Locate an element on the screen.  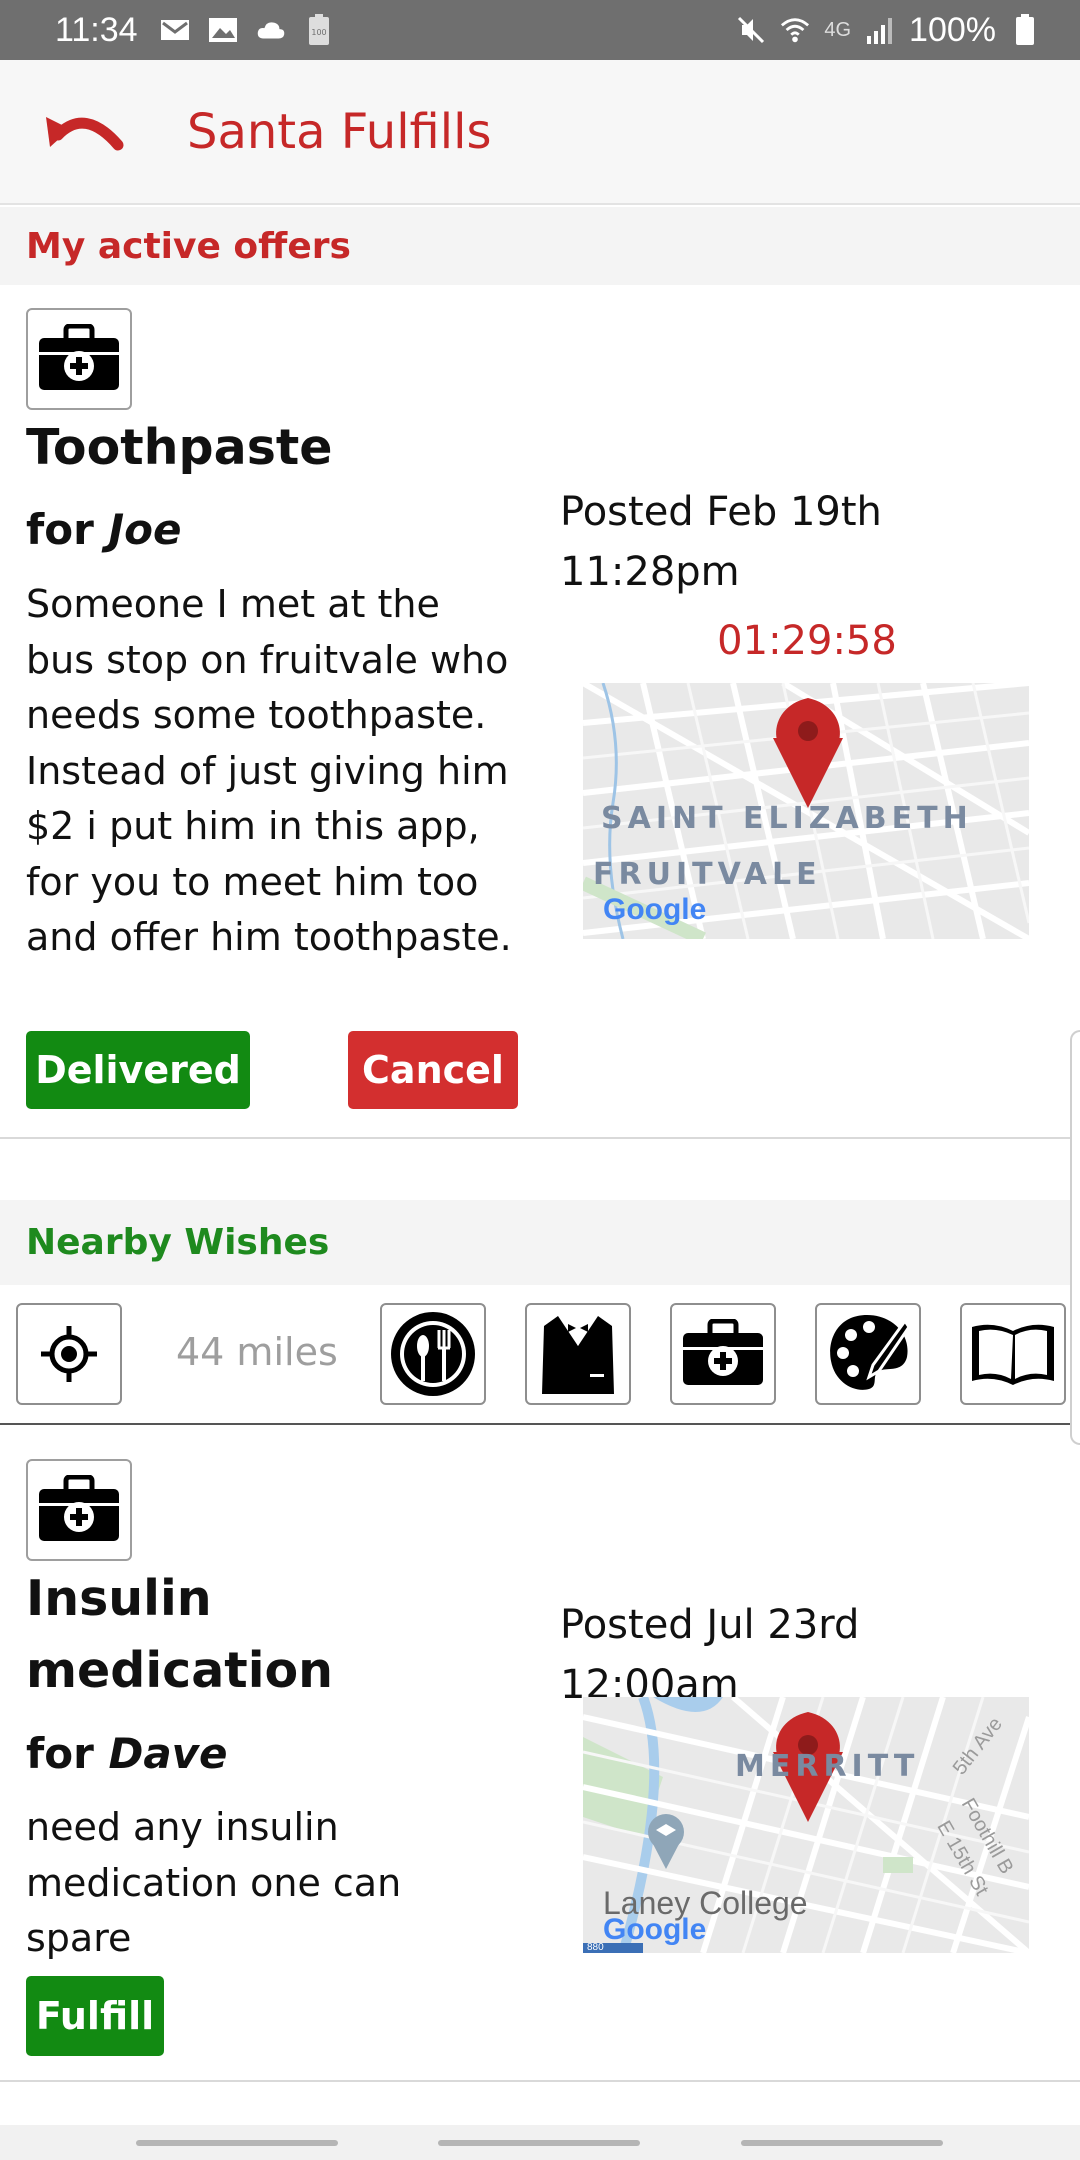
art-palette-icon is located at coordinates (870, 1352).